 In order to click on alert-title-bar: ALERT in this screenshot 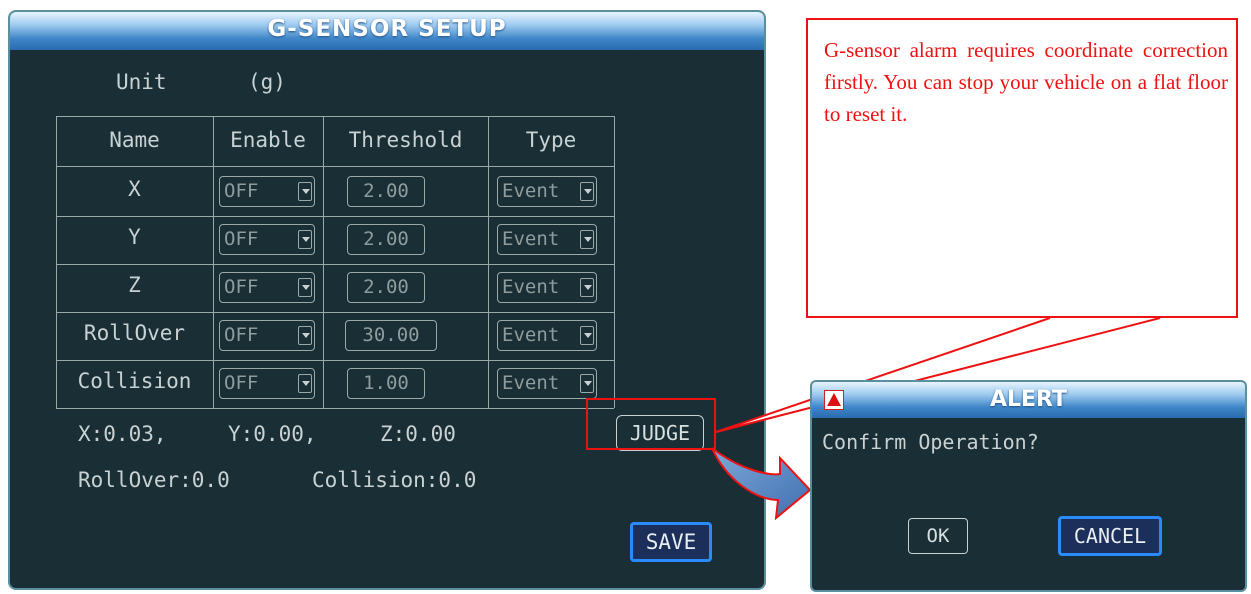, I will do `click(1028, 400)`.